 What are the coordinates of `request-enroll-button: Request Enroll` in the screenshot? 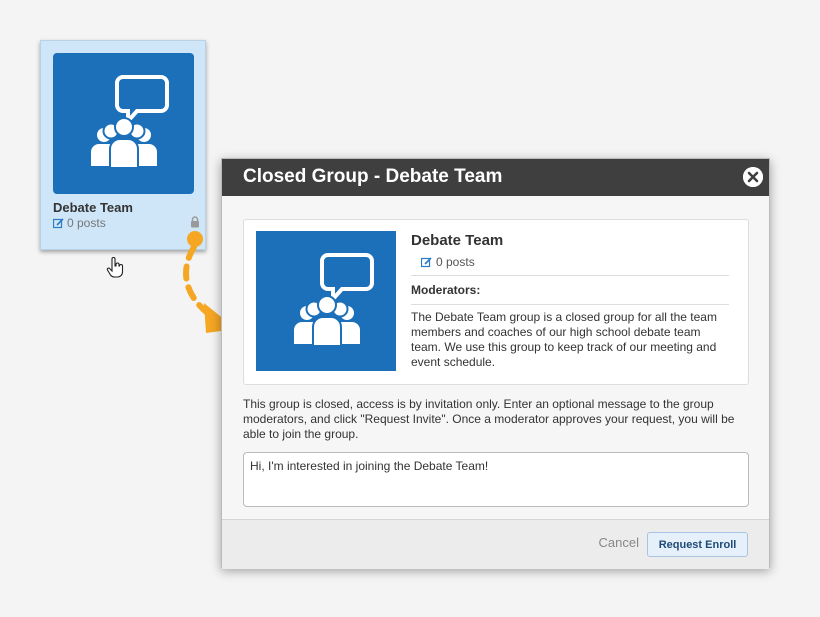 It's located at (697, 544).